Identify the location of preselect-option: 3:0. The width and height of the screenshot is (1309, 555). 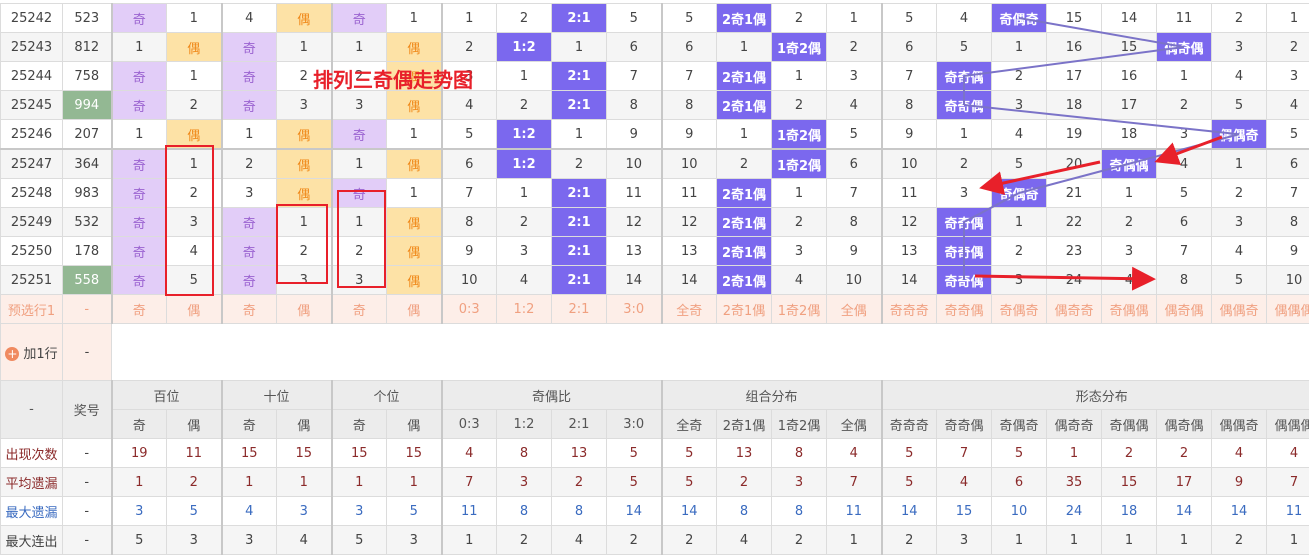
(634, 309).